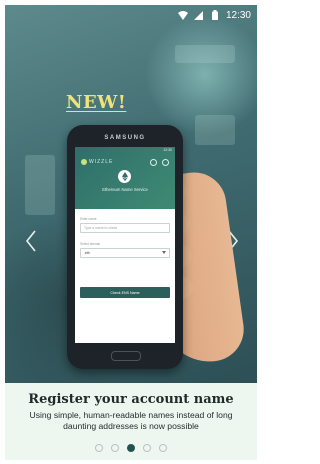 The height and width of the screenshot is (464, 320). I want to click on pagination-dots, so click(131, 448).